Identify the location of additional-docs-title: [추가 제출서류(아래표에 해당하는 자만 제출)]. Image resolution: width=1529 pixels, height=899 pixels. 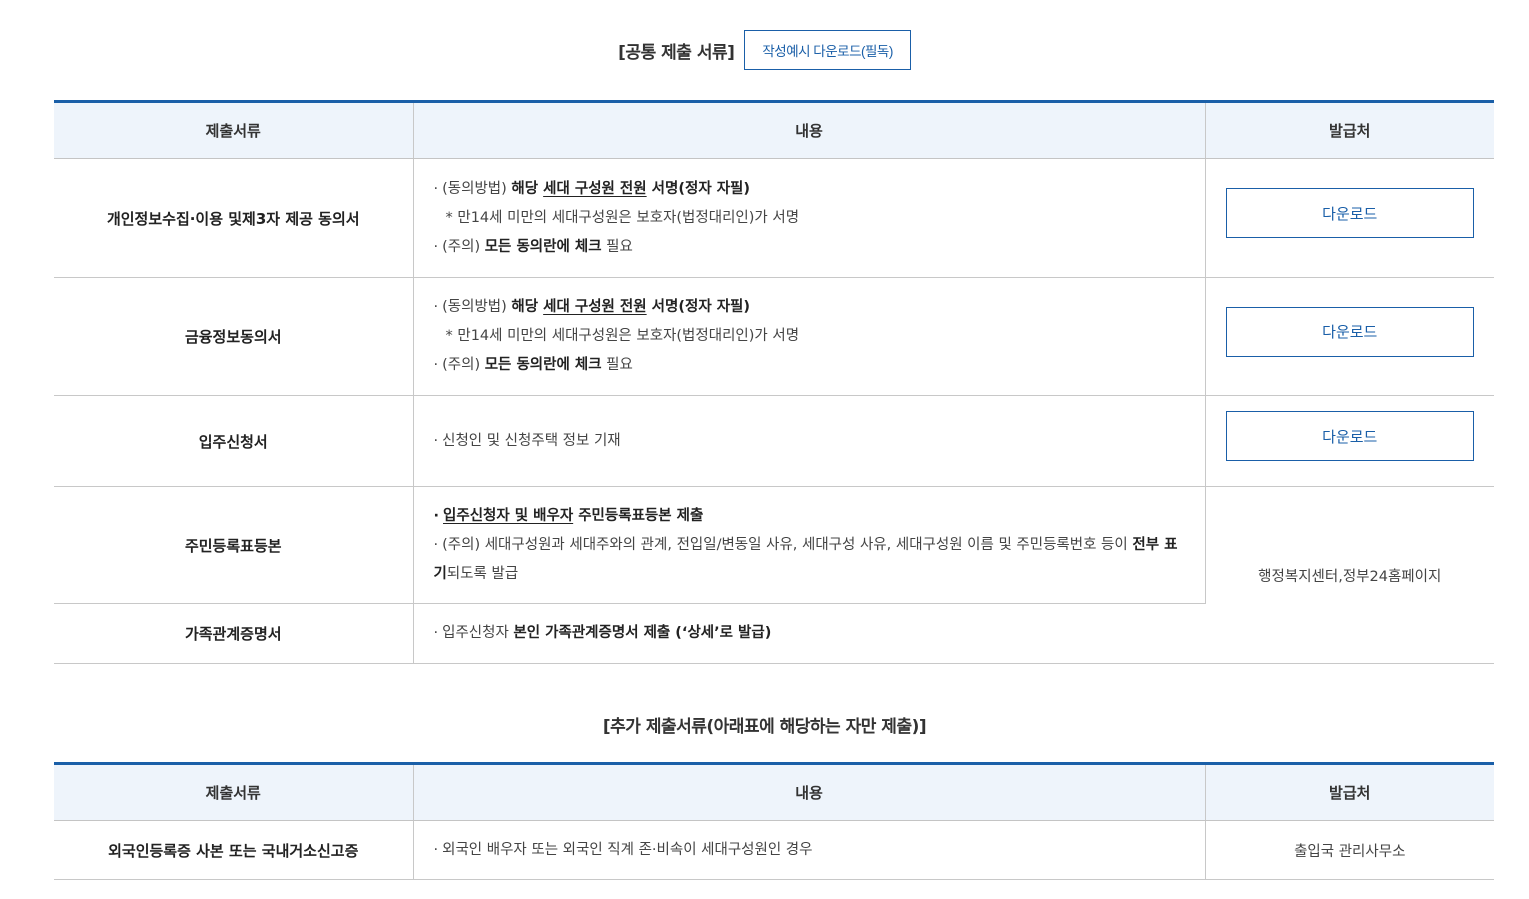
(764, 726).